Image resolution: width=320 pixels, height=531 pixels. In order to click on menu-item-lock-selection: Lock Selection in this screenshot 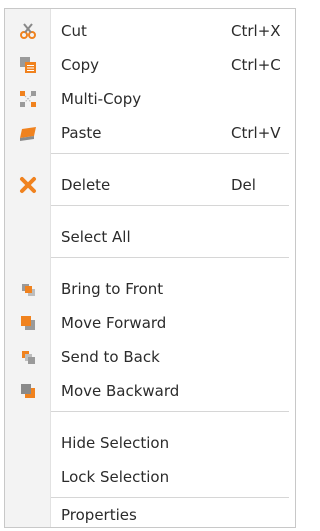, I will do `click(150, 477)`.